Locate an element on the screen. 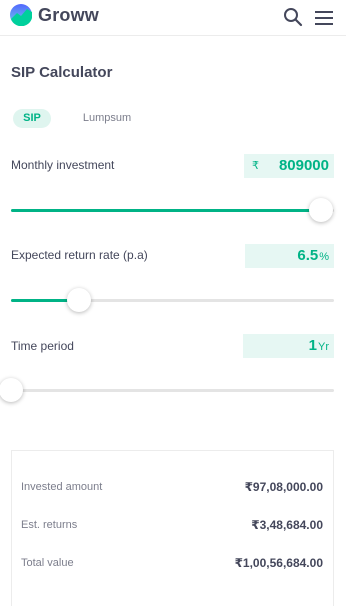  return-rate-input: 6.5% is located at coordinates (289, 256).